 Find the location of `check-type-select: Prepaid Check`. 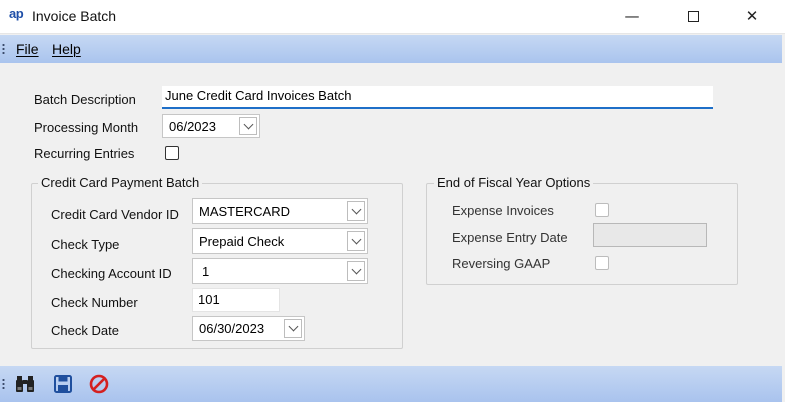

check-type-select: Prepaid Check is located at coordinates (280, 241).